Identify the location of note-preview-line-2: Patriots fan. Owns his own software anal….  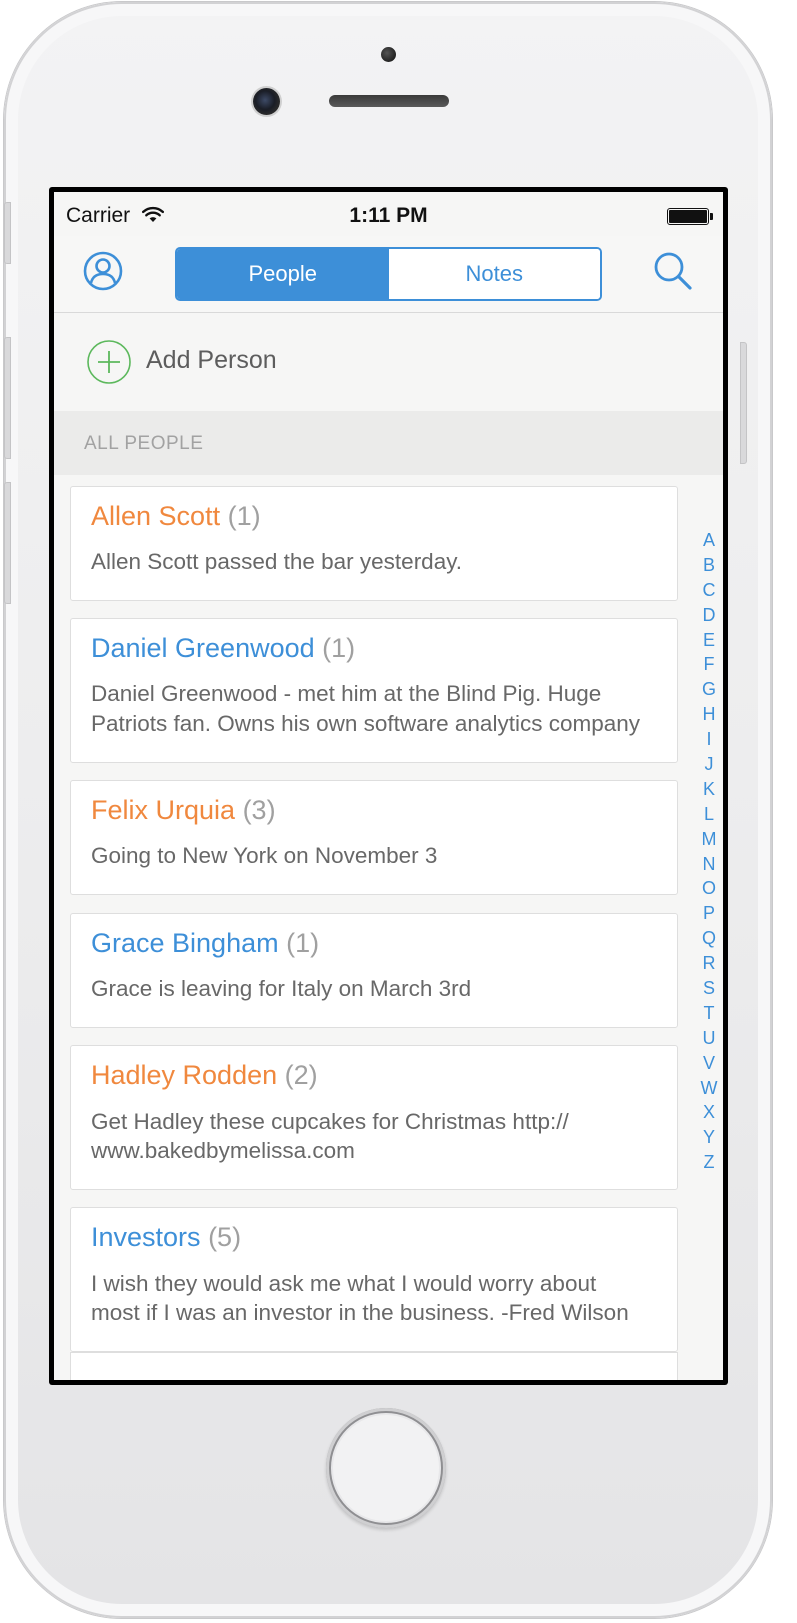
(365, 723).